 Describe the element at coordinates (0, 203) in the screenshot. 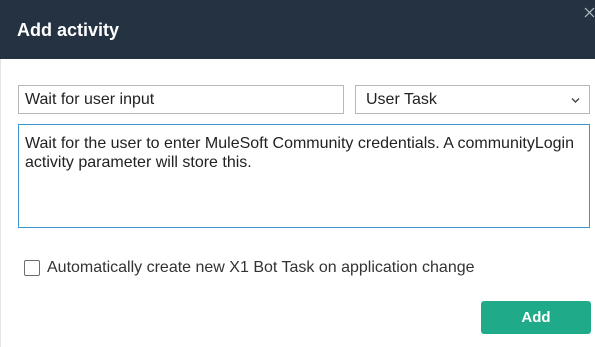

I see `dialog-left-border` at that location.